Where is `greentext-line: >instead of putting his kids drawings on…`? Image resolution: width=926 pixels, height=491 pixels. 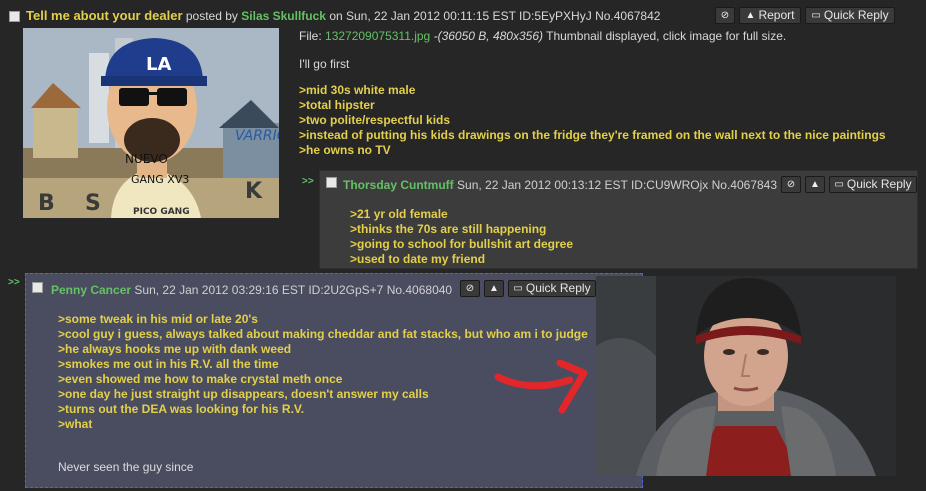
greentext-line: >instead of putting his kids drawings on… is located at coordinates (592, 135).